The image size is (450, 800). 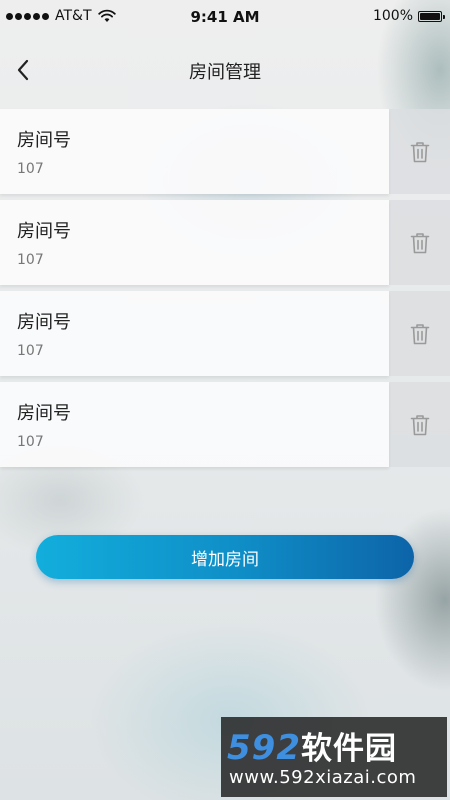 I want to click on navigation-bar: 房间管理, so click(x=225, y=70).